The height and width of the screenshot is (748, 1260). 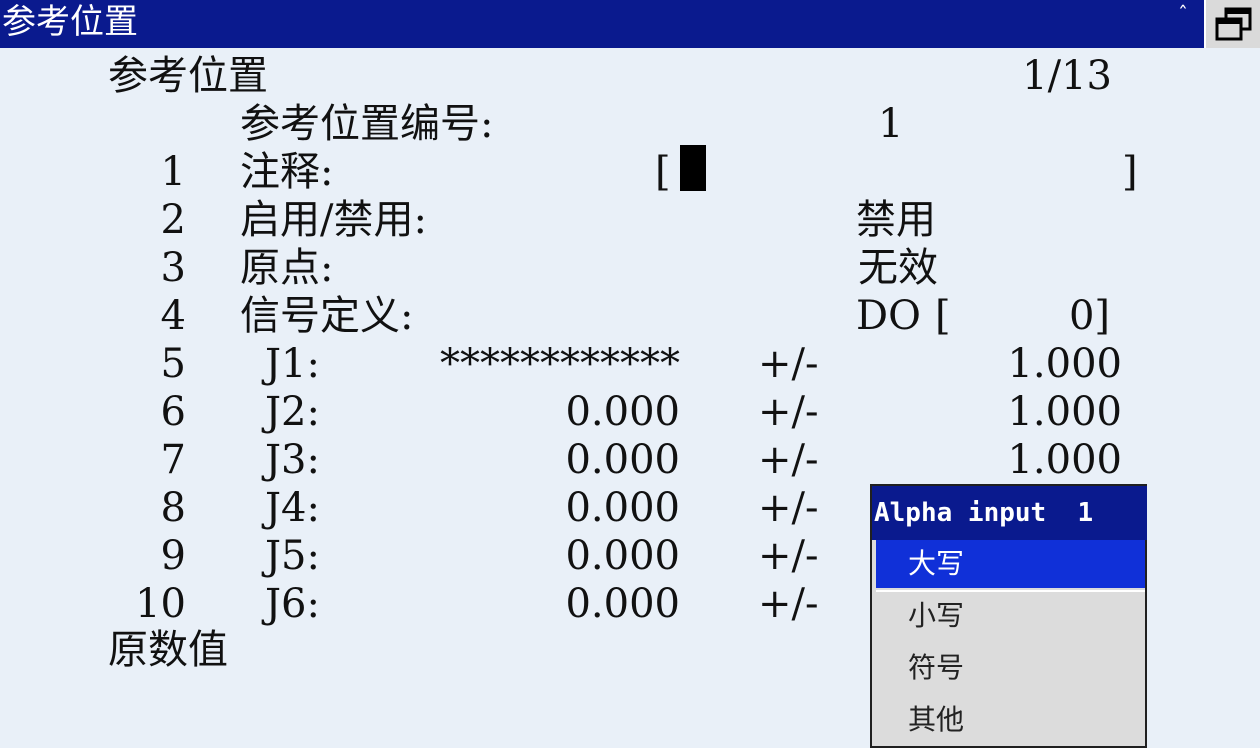 What do you see at coordinates (173, 364) in the screenshot?
I see `row-number: 5` at bounding box center [173, 364].